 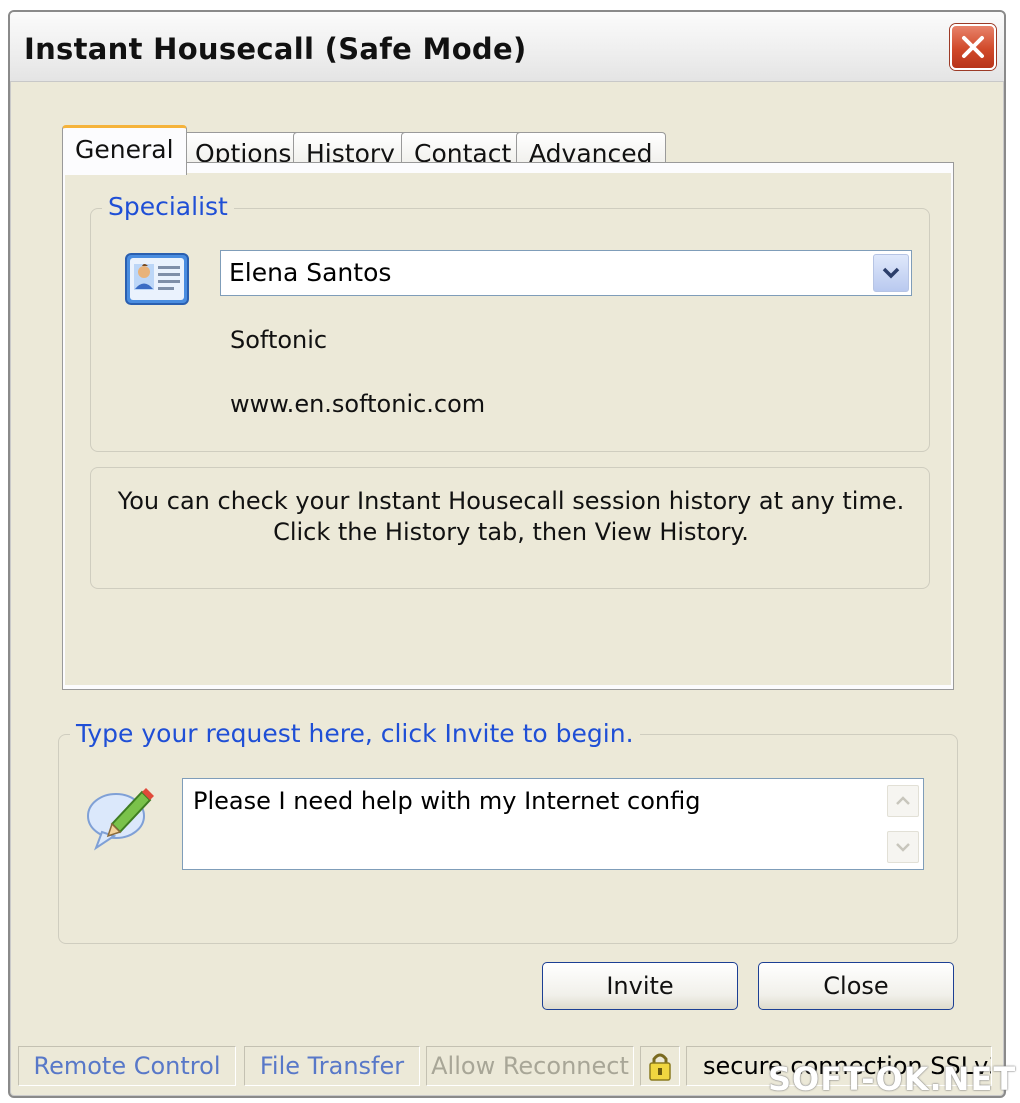 I want to click on invite-button: Invite, so click(x=640, y=986).